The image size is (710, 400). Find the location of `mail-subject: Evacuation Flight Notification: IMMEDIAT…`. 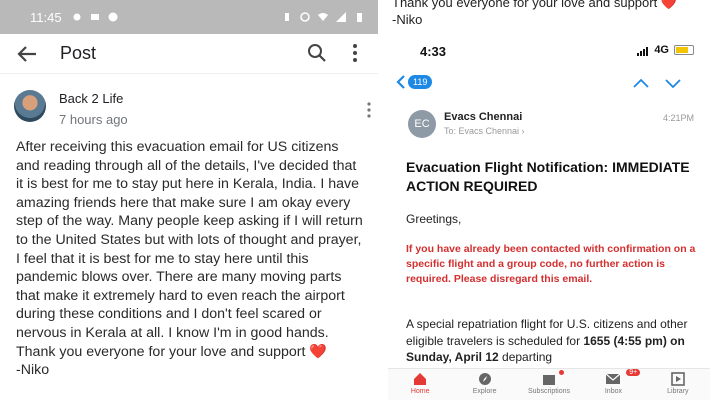

mail-subject: Evacuation Flight Notification: IMMEDIAT… is located at coordinates (548, 176).